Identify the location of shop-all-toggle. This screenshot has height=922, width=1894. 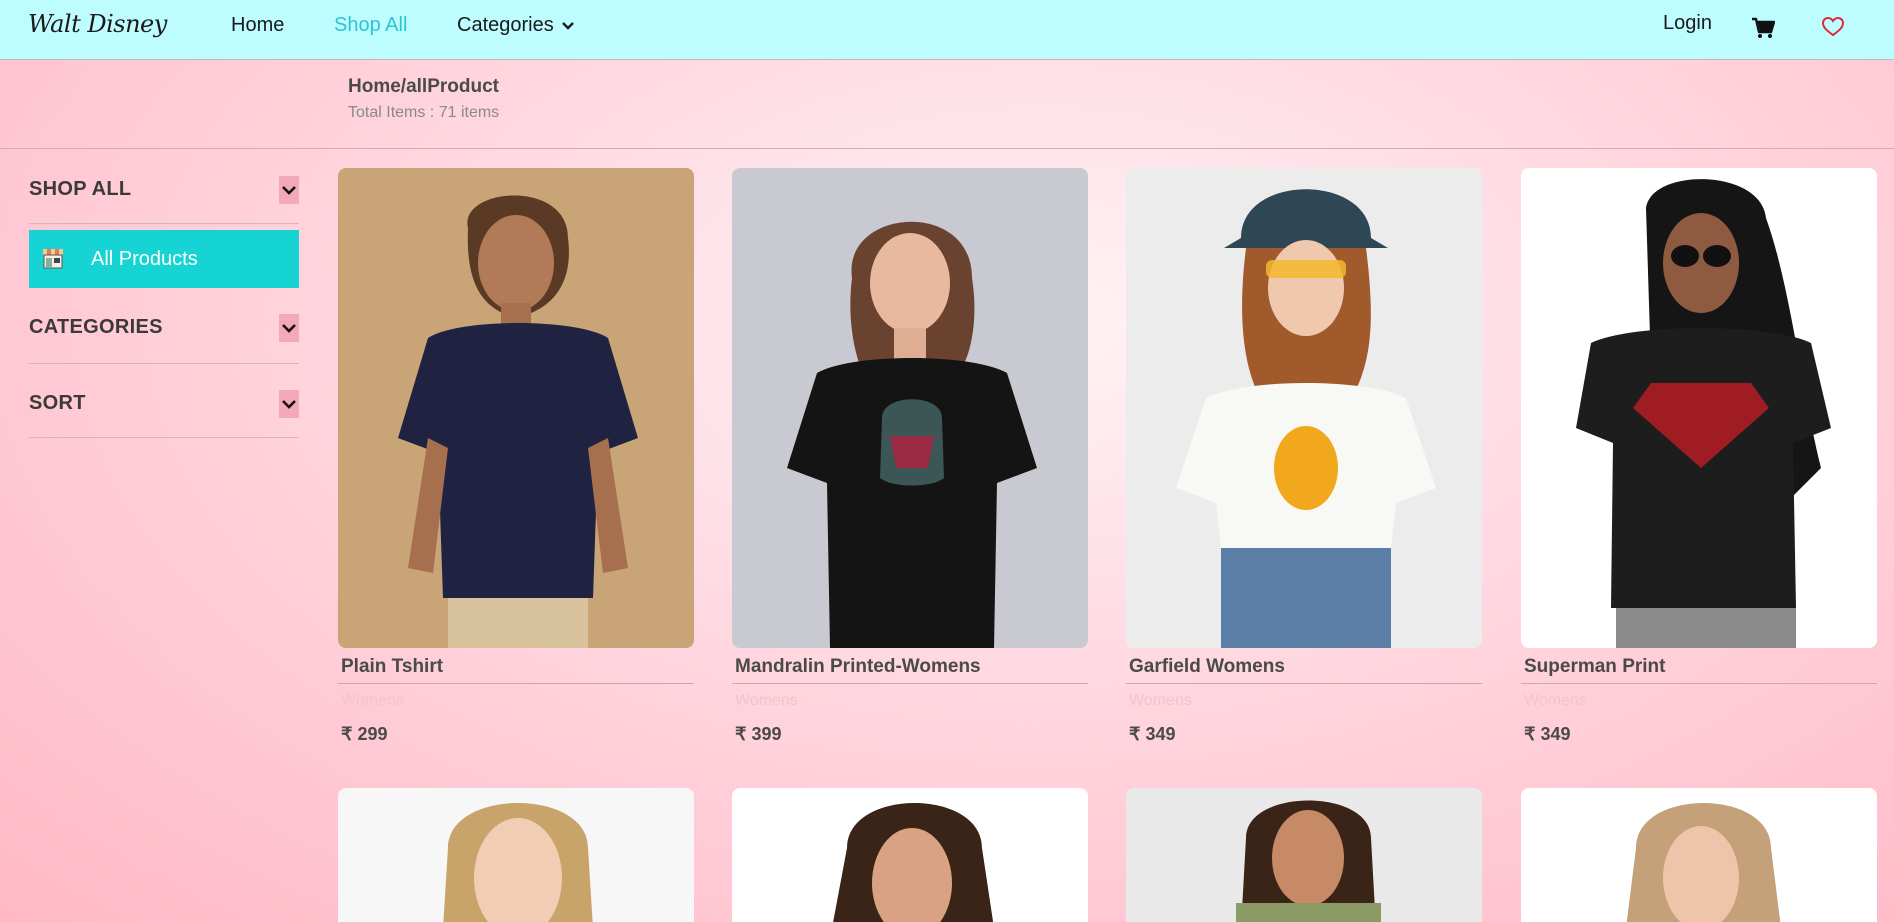
(289, 190).